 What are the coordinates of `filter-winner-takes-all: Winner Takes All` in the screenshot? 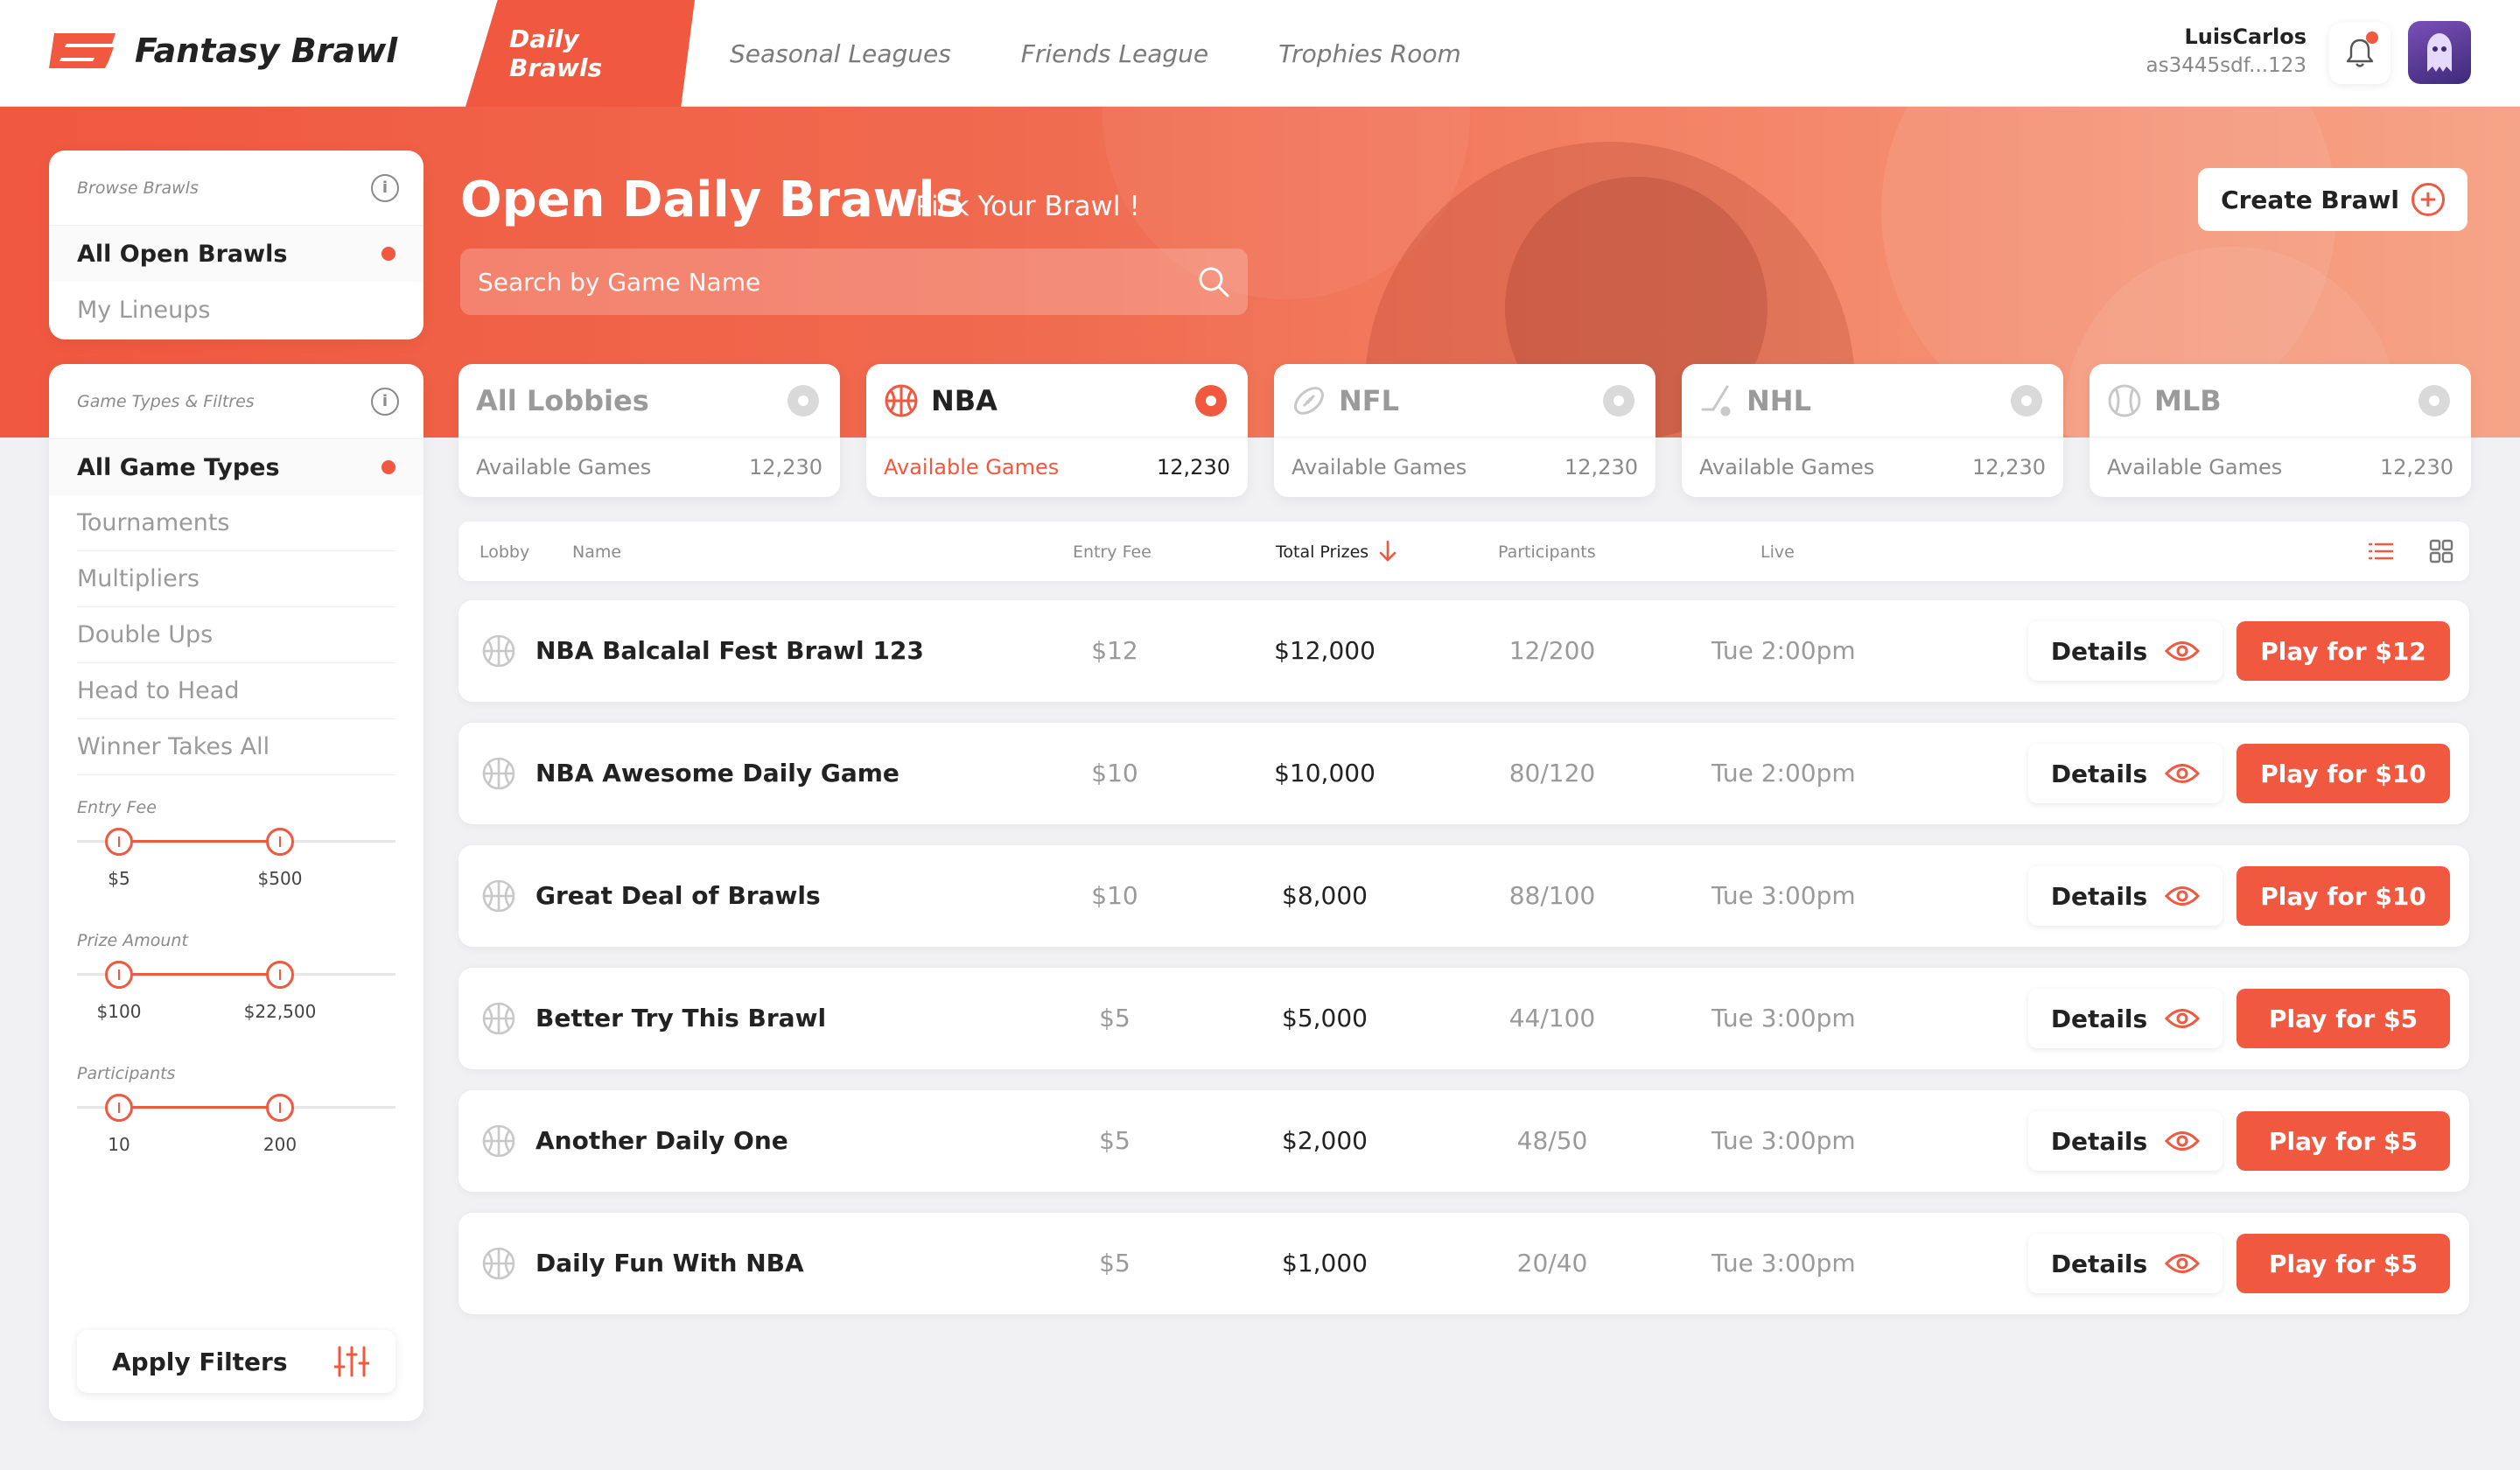 It's located at (236, 747).